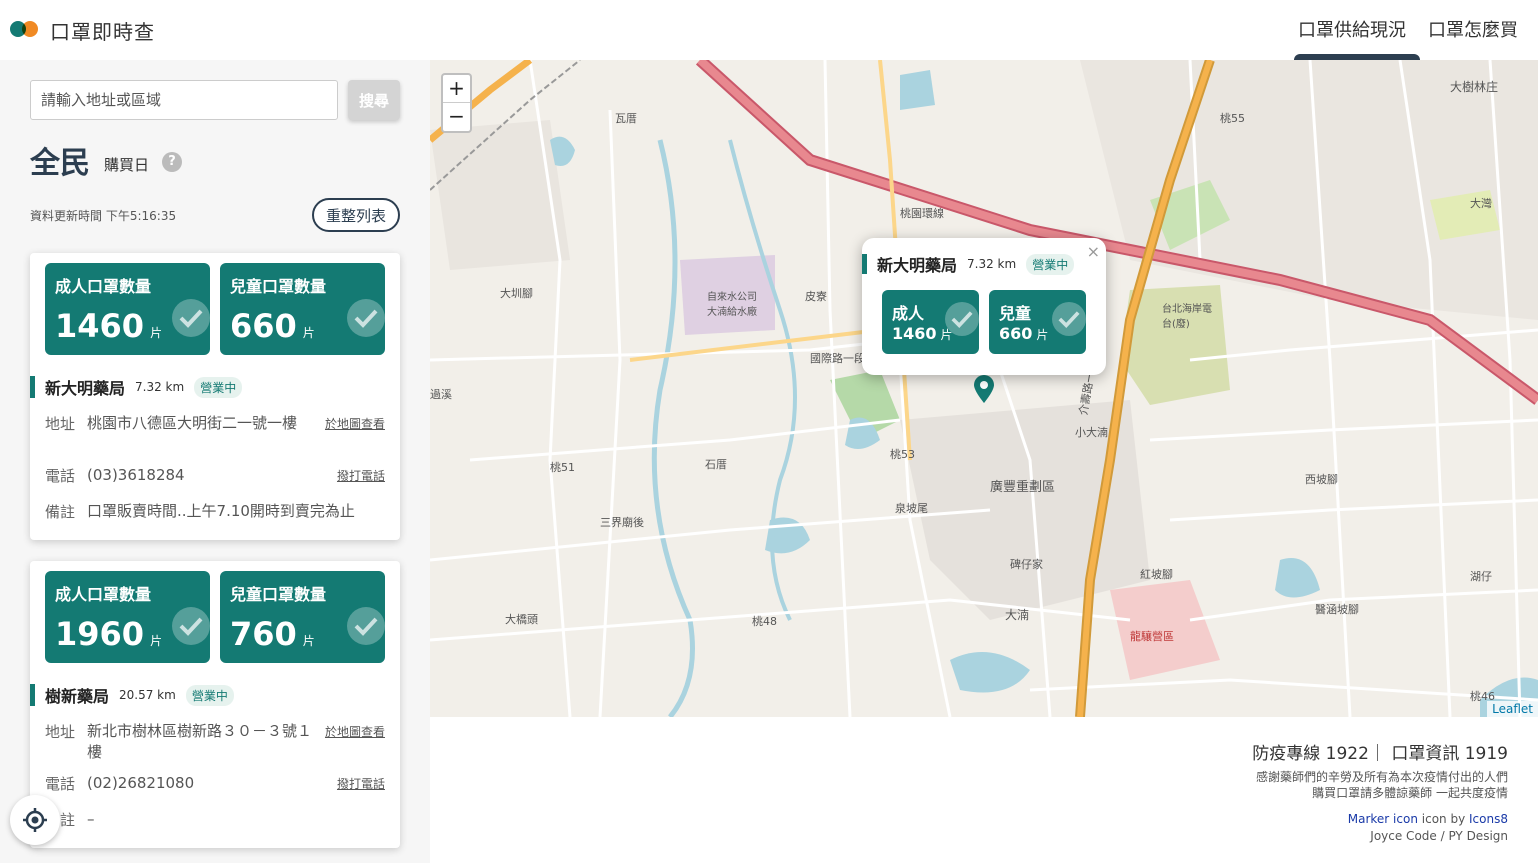 This screenshot has height=863, width=1538. Describe the element at coordinates (1037, 322) in the screenshot. I see `popup-child-box: 兒童 660 片` at that location.